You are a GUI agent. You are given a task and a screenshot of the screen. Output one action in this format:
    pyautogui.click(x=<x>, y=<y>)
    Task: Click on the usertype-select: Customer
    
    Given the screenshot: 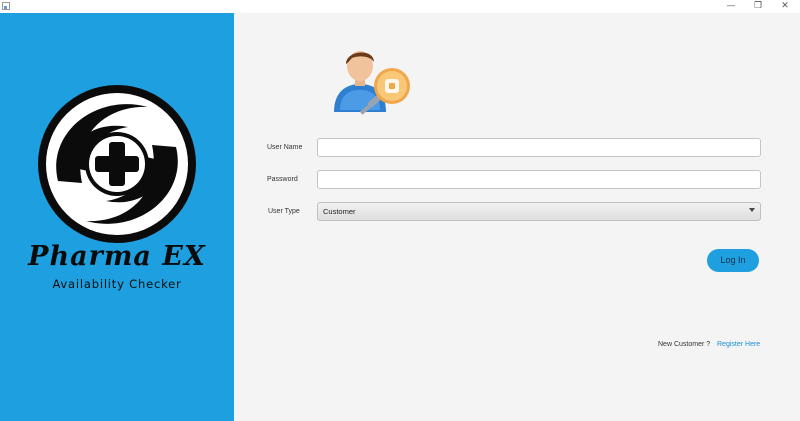 What is the action you would take?
    pyautogui.click(x=539, y=211)
    